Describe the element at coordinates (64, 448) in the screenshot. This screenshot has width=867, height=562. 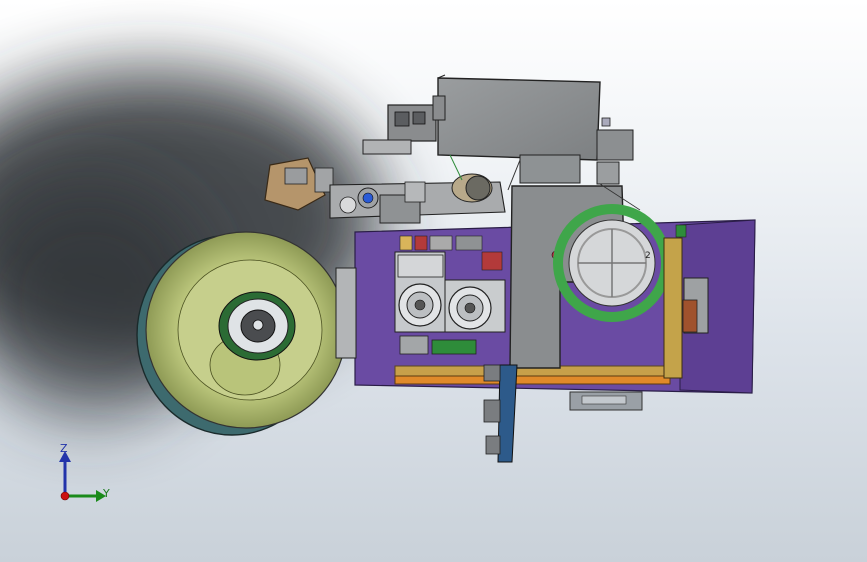
I see `z-axis-label: Z` at that location.